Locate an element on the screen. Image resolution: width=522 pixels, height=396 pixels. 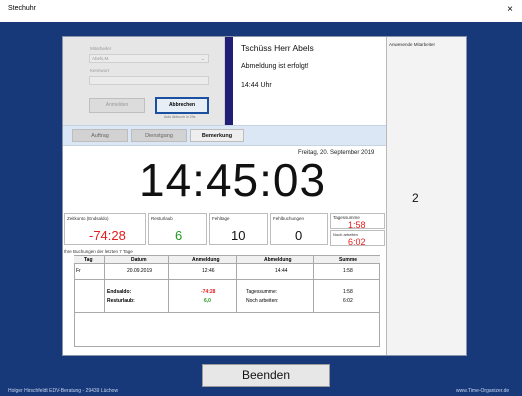
user-select-value: Abels,M. is located at coordinates (101, 58).